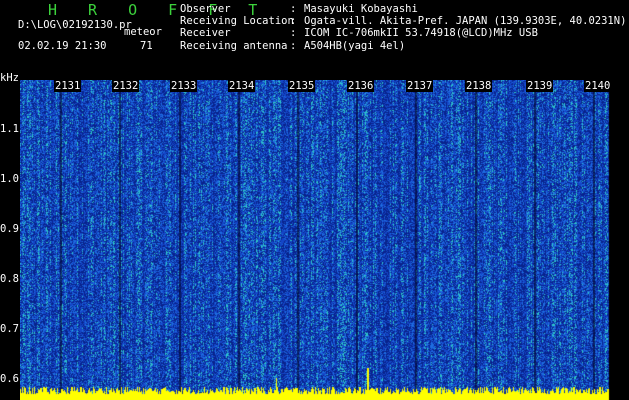 Image resolution: width=629 pixels, height=400 pixels. Describe the element at coordinates (361, 9) in the screenshot. I see `info-value: Masayuki Kobayashi` at that location.